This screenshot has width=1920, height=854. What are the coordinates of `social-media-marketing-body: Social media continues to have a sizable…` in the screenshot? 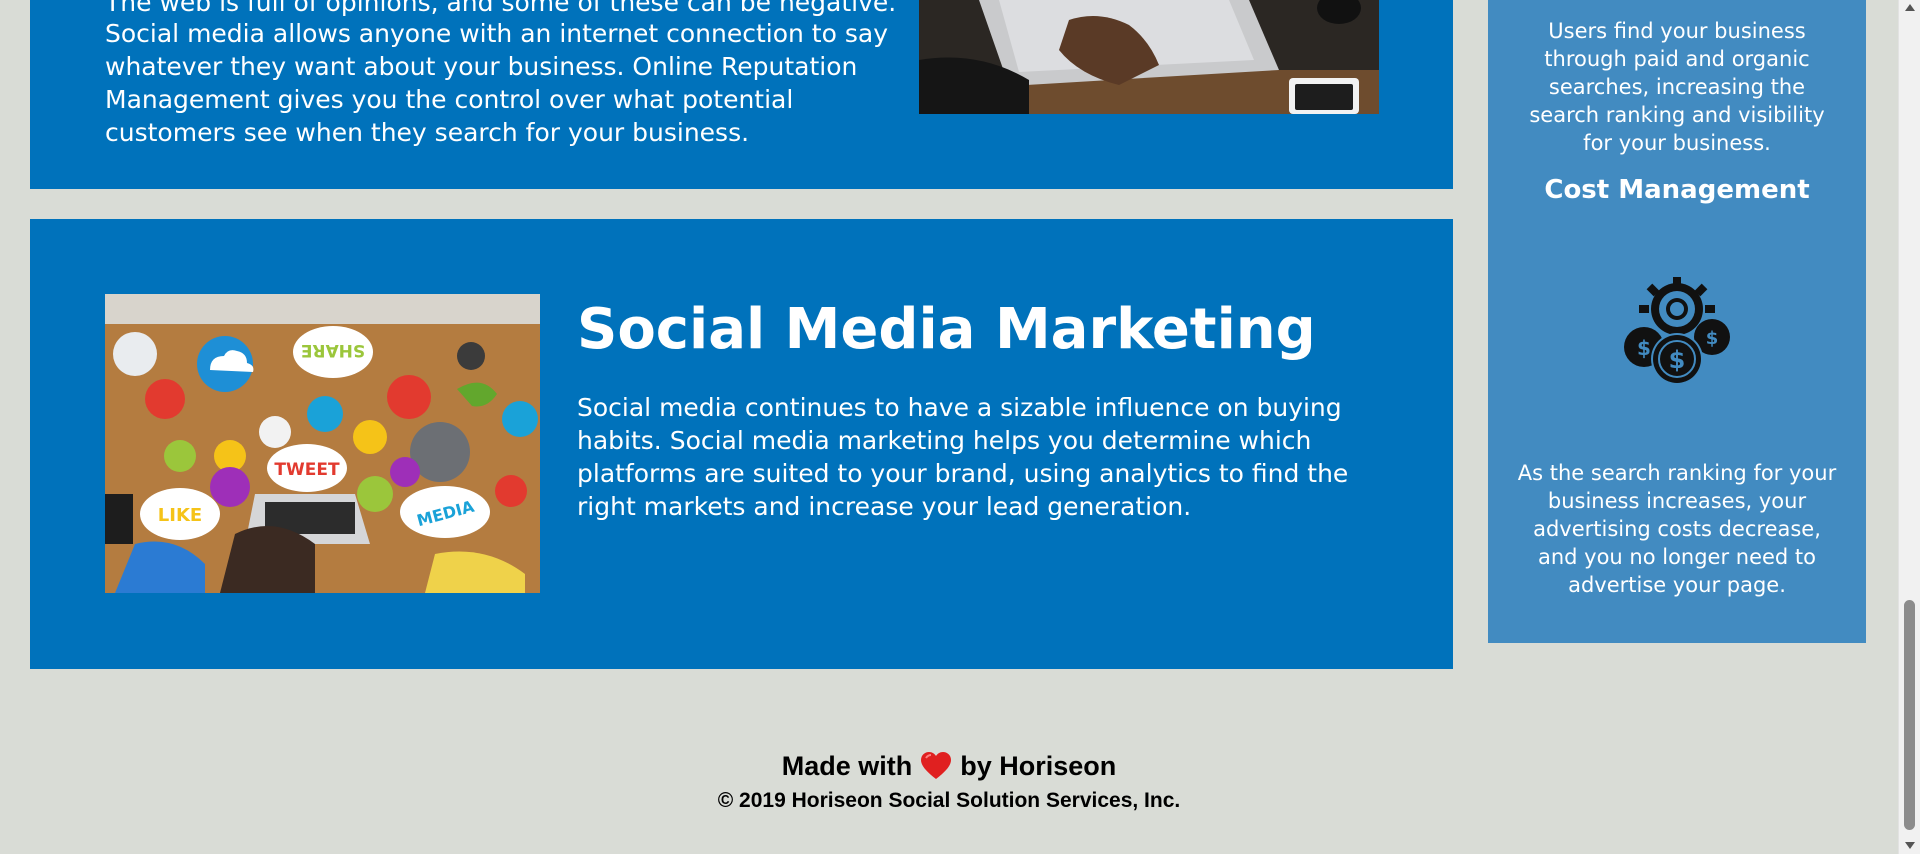 It's located at (963, 457).